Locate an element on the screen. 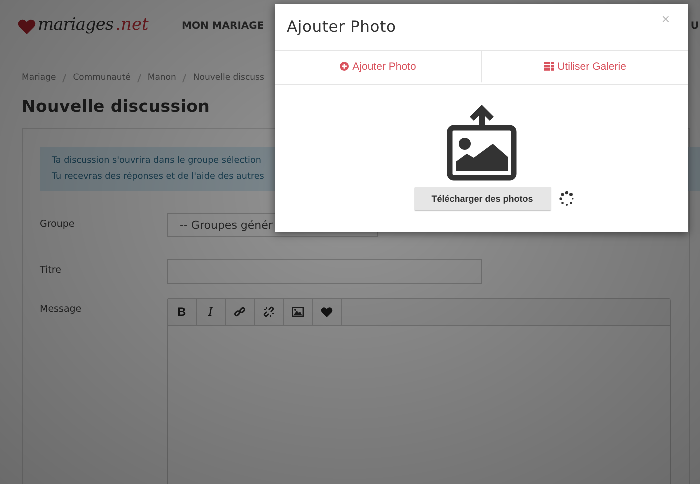  plus-circle-icon is located at coordinates (344, 66).